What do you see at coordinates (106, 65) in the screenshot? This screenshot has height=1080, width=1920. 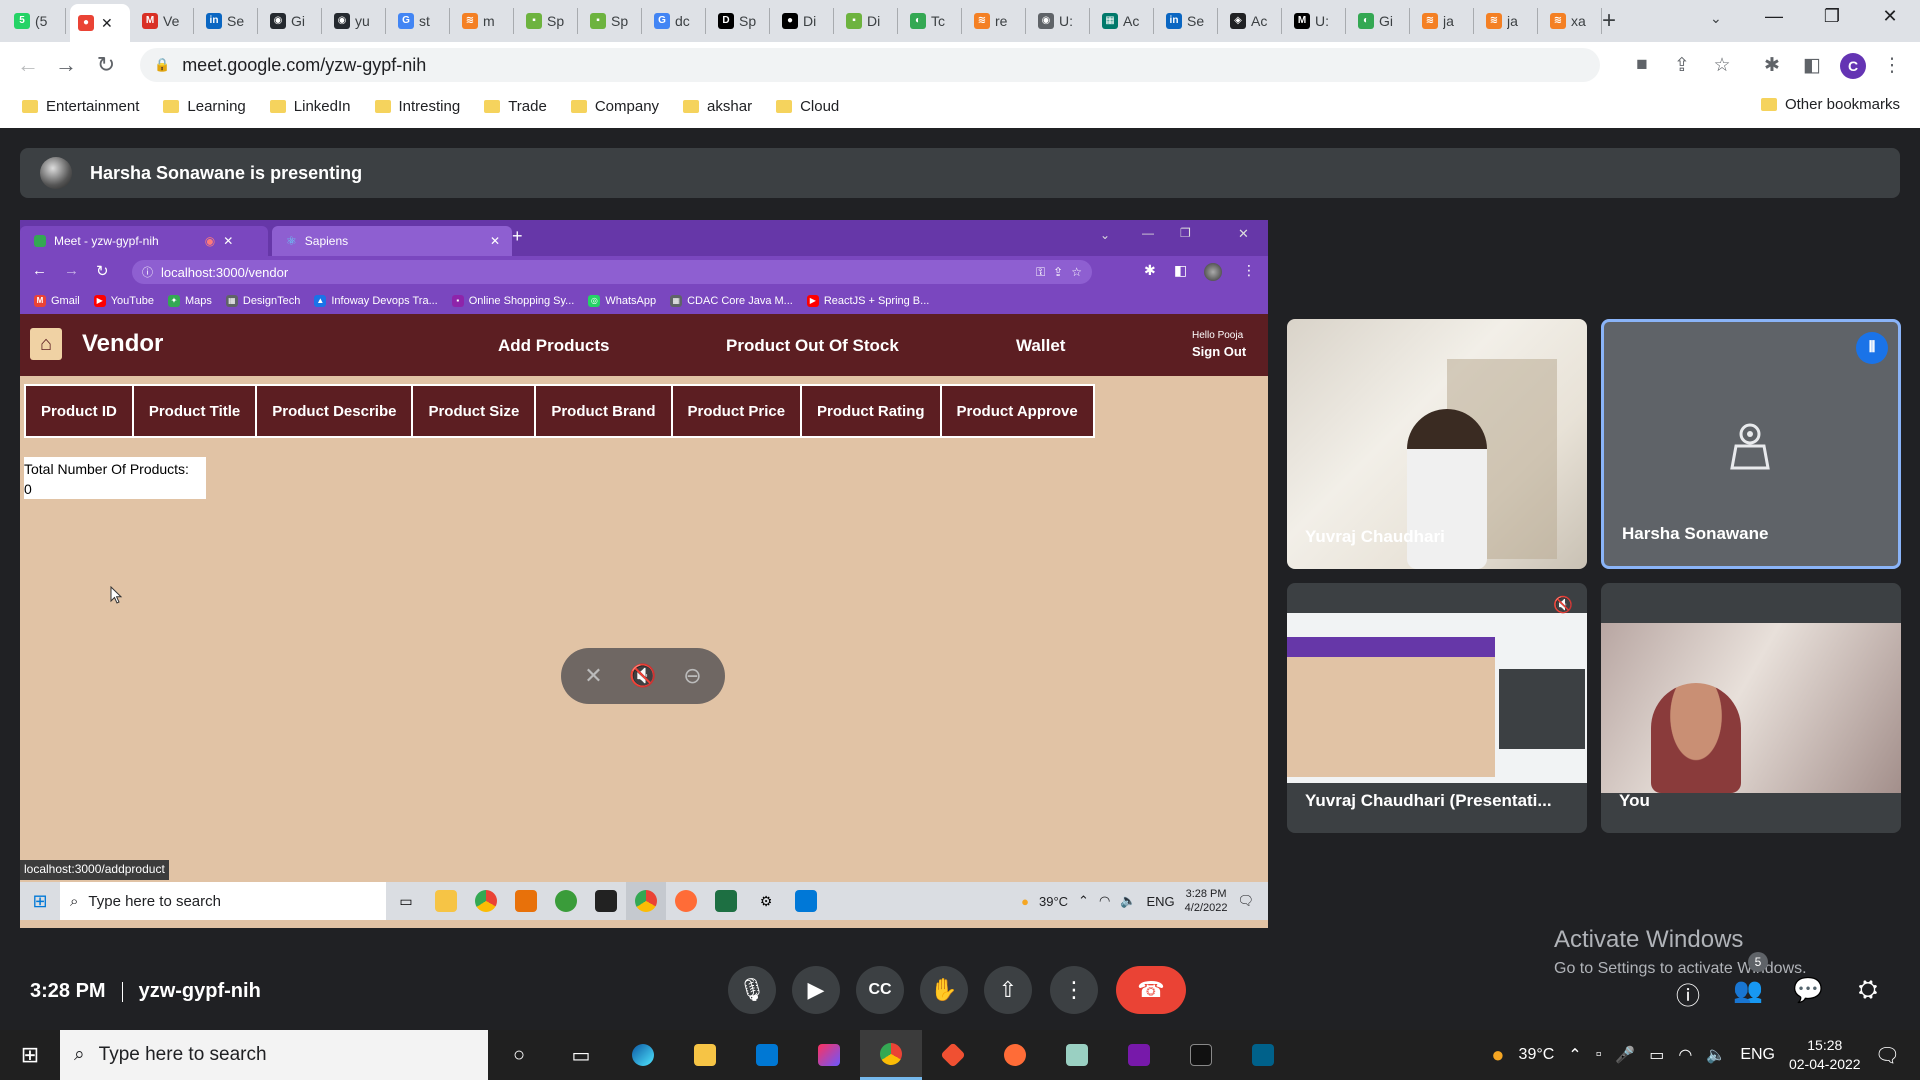 I see `reload-button: ↻` at bounding box center [106, 65].